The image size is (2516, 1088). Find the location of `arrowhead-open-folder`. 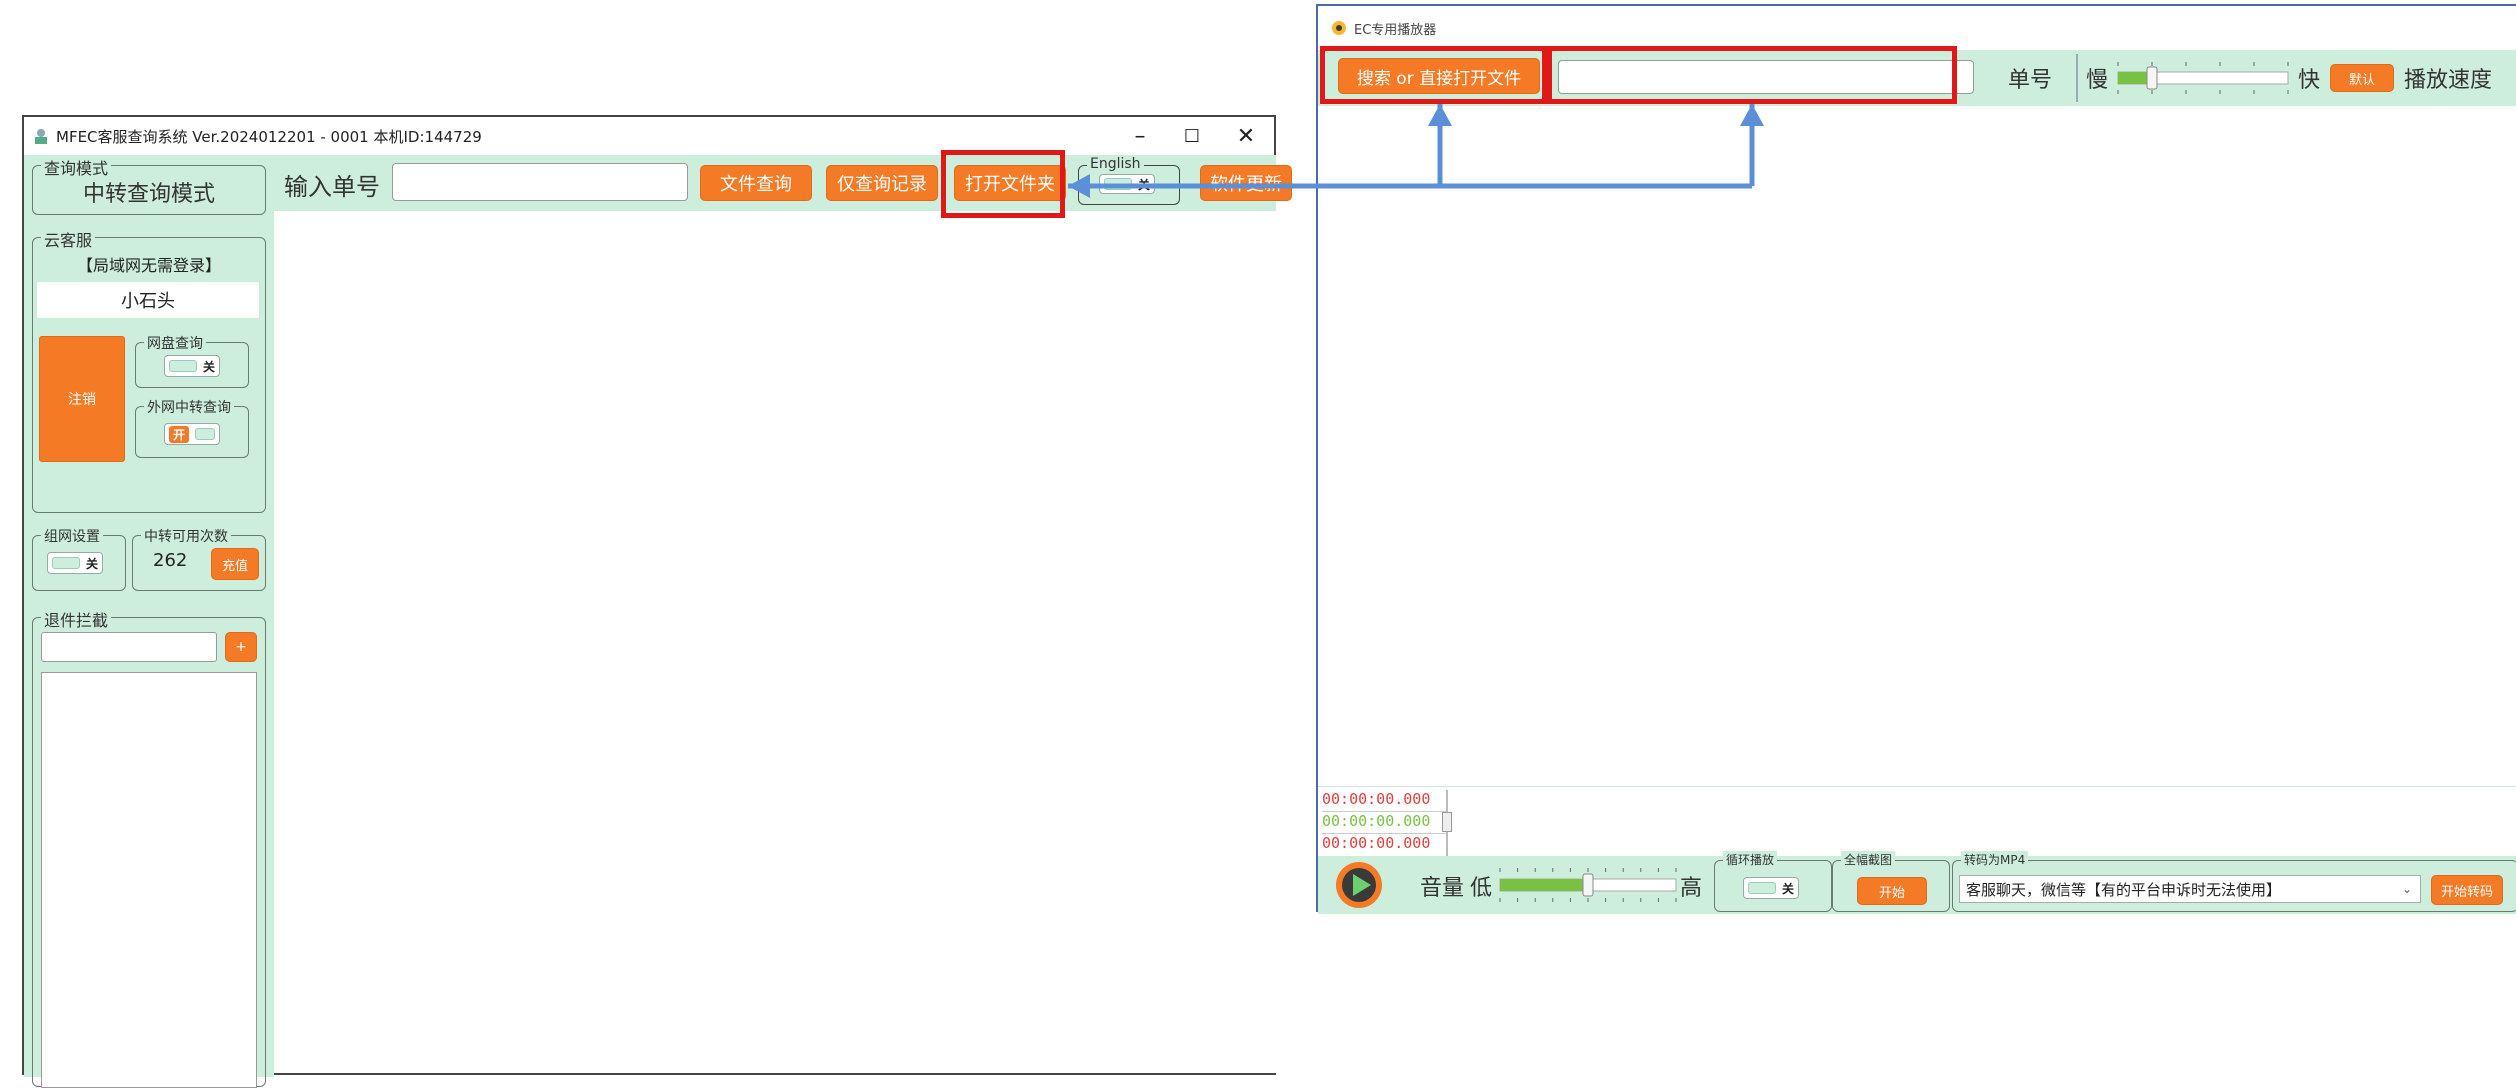

arrowhead-open-folder is located at coordinates (1079, 186).